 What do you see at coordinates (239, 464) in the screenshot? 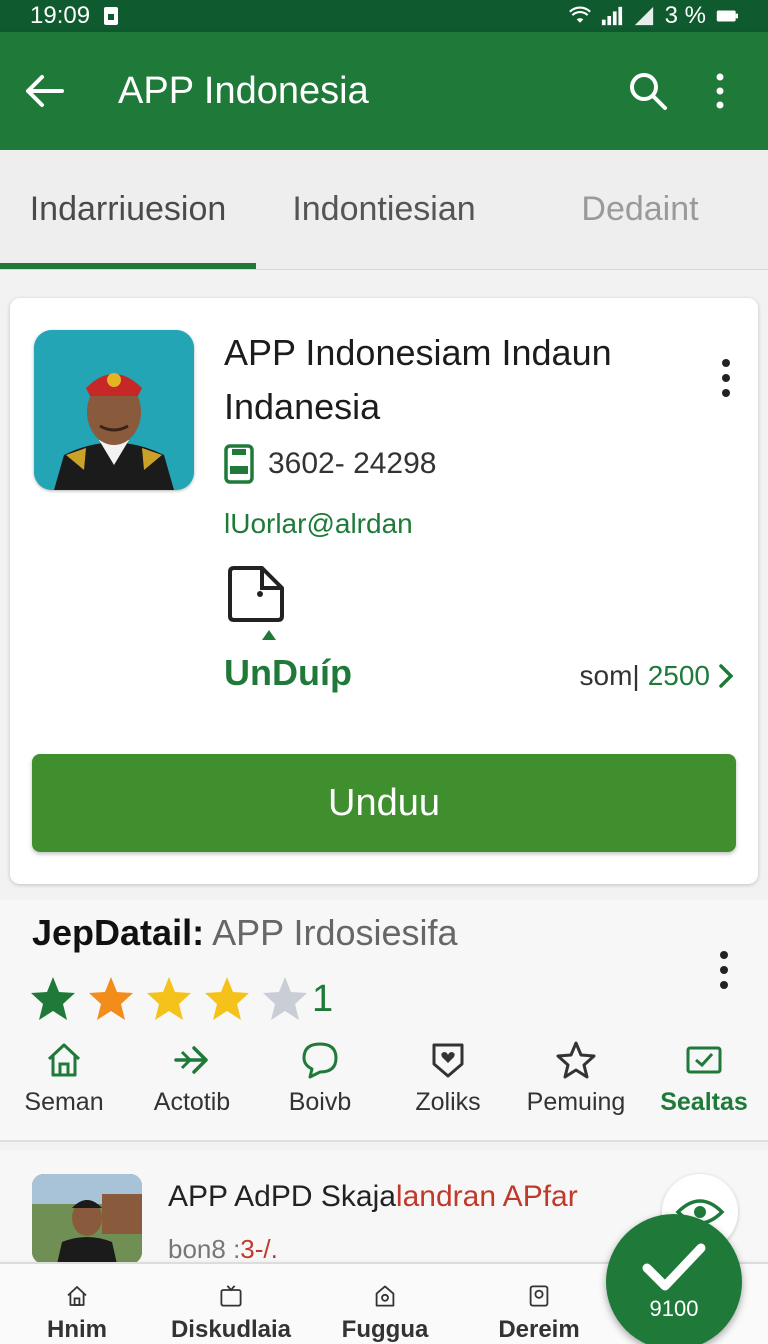
I see `sim-card-icon` at bounding box center [239, 464].